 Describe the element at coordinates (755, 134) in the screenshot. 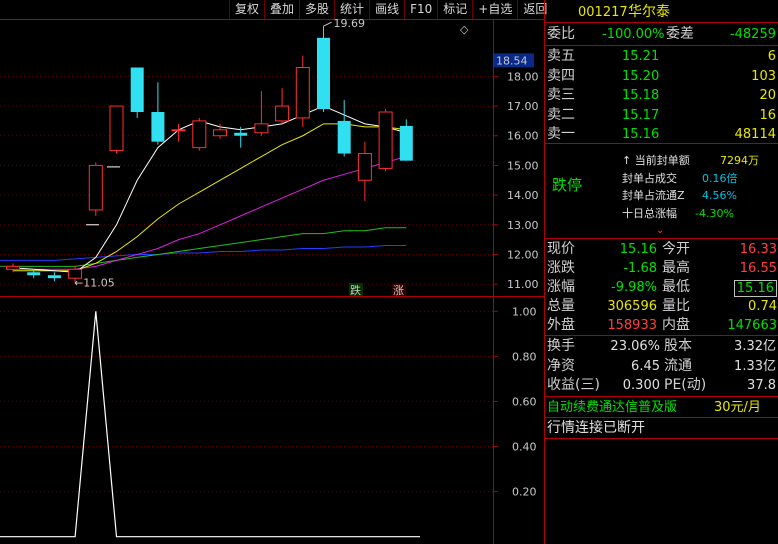

I see `sell-volume: 48114` at that location.